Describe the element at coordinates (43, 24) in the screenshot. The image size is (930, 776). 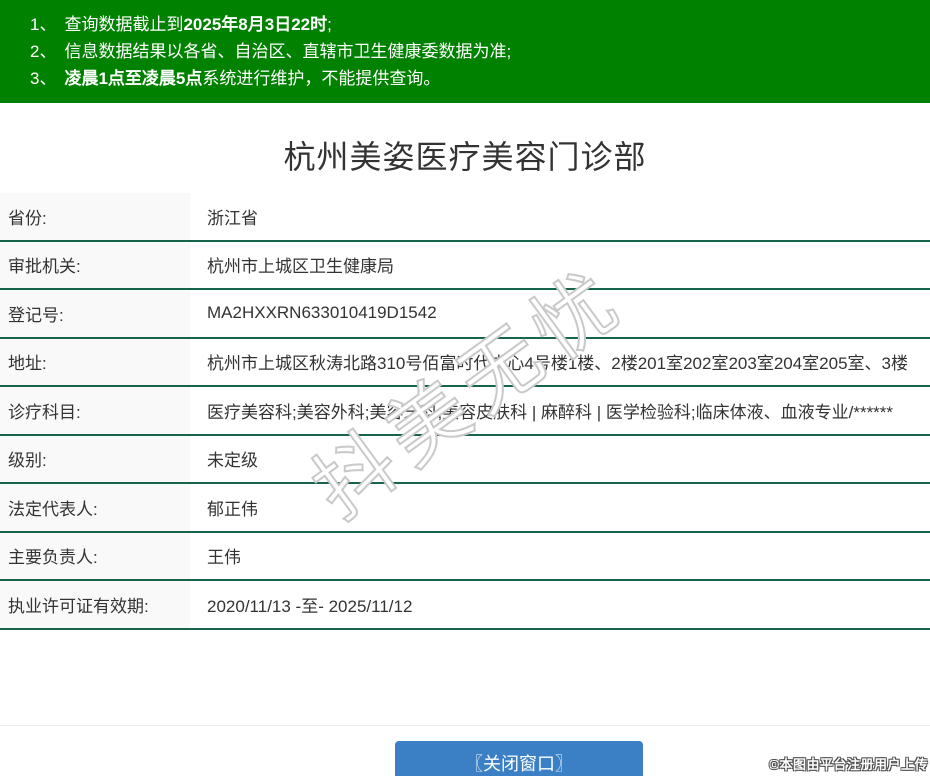
I see `notice-line-1-number: 1、` at that location.